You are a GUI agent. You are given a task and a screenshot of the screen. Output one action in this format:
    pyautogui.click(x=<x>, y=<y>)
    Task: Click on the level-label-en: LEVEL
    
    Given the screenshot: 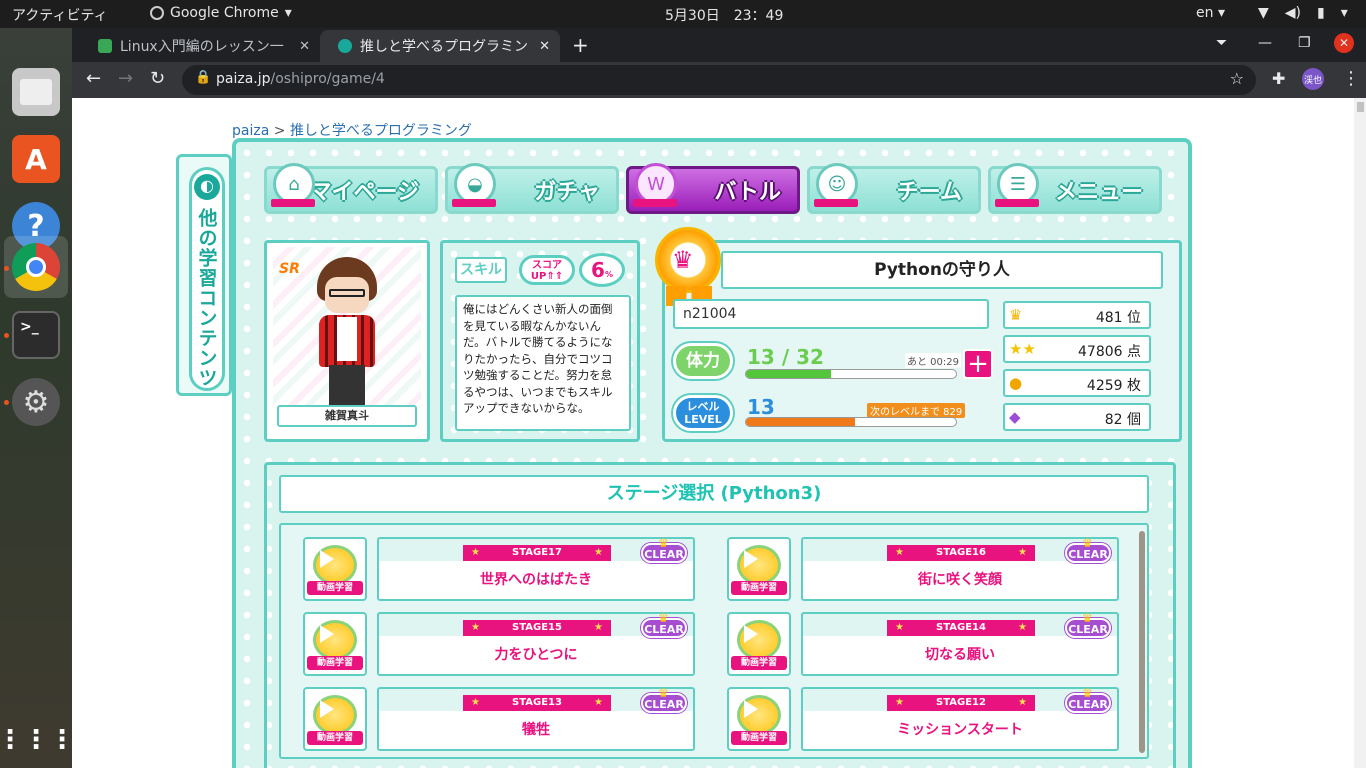 What is the action you would take?
    pyautogui.click(x=703, y=419)
    